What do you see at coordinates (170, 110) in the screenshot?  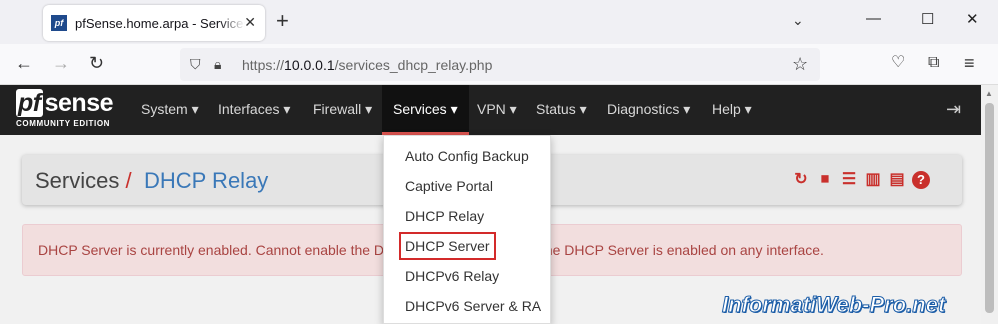 I see `menu-system: System ▾` at bounding box center [170, 110].